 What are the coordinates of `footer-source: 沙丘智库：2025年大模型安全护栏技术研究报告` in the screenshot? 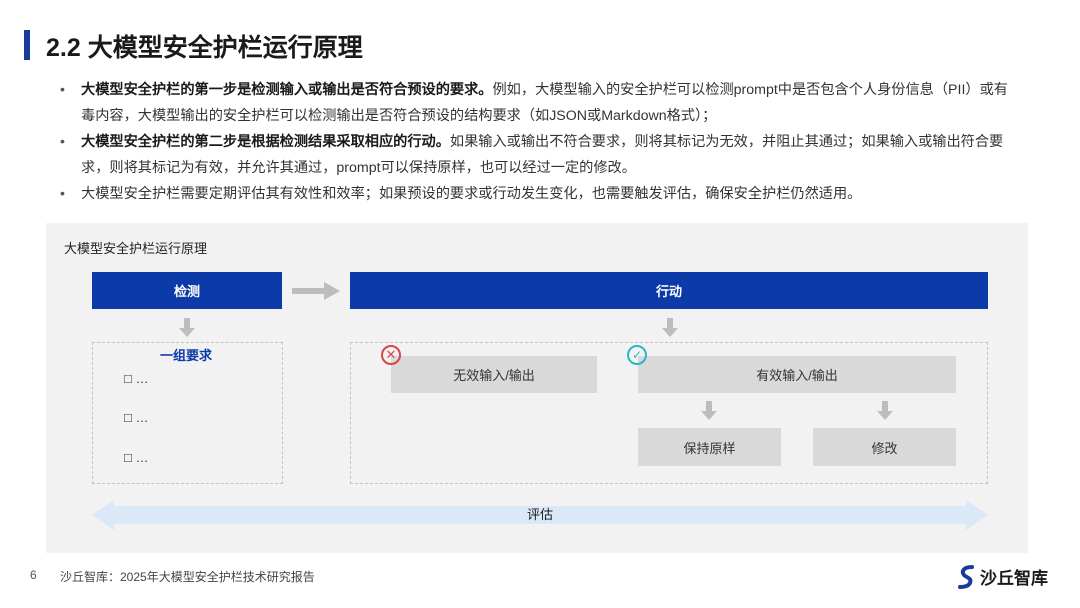 It's located at (187, 577).